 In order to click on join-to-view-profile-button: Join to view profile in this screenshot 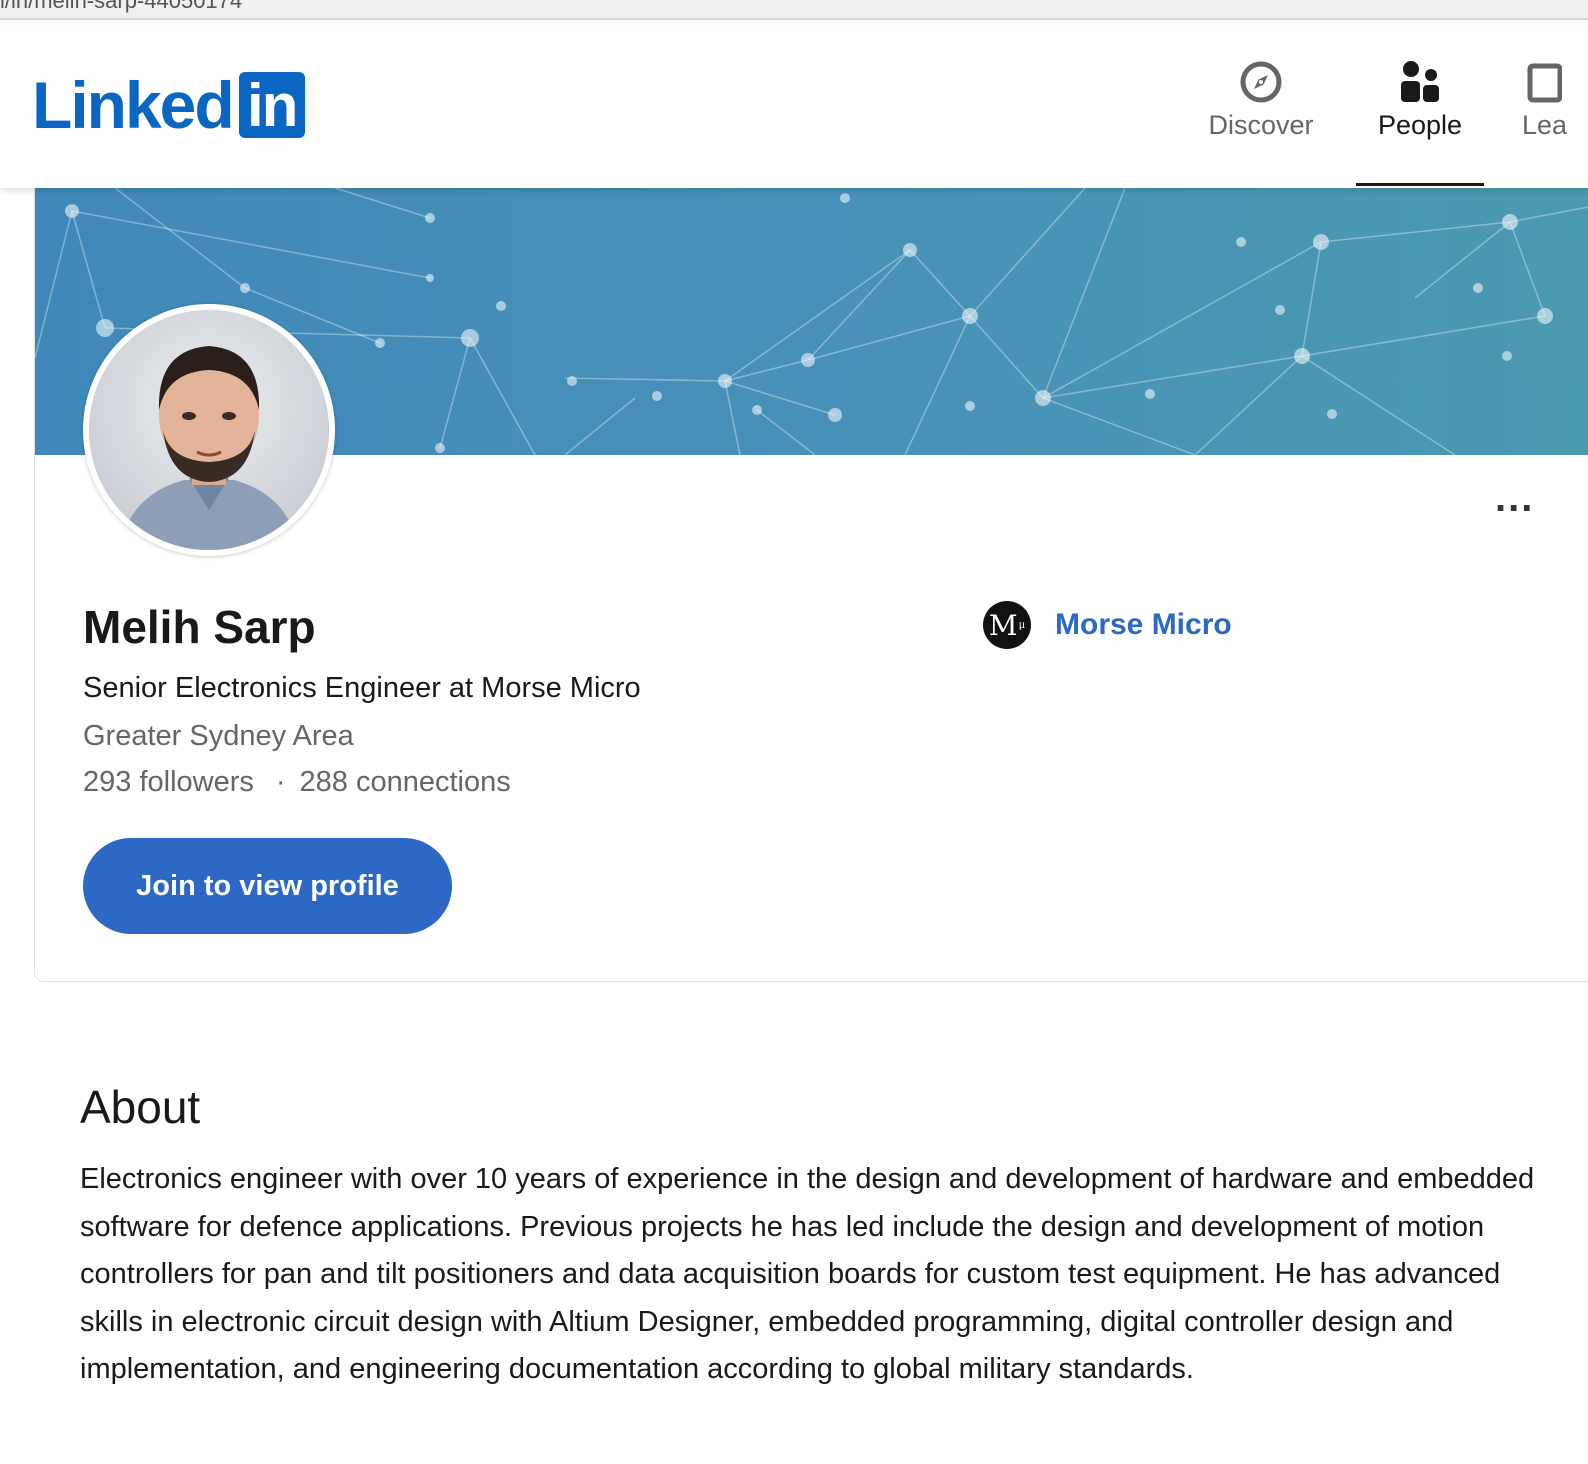, I will do `click(267, 886)`.